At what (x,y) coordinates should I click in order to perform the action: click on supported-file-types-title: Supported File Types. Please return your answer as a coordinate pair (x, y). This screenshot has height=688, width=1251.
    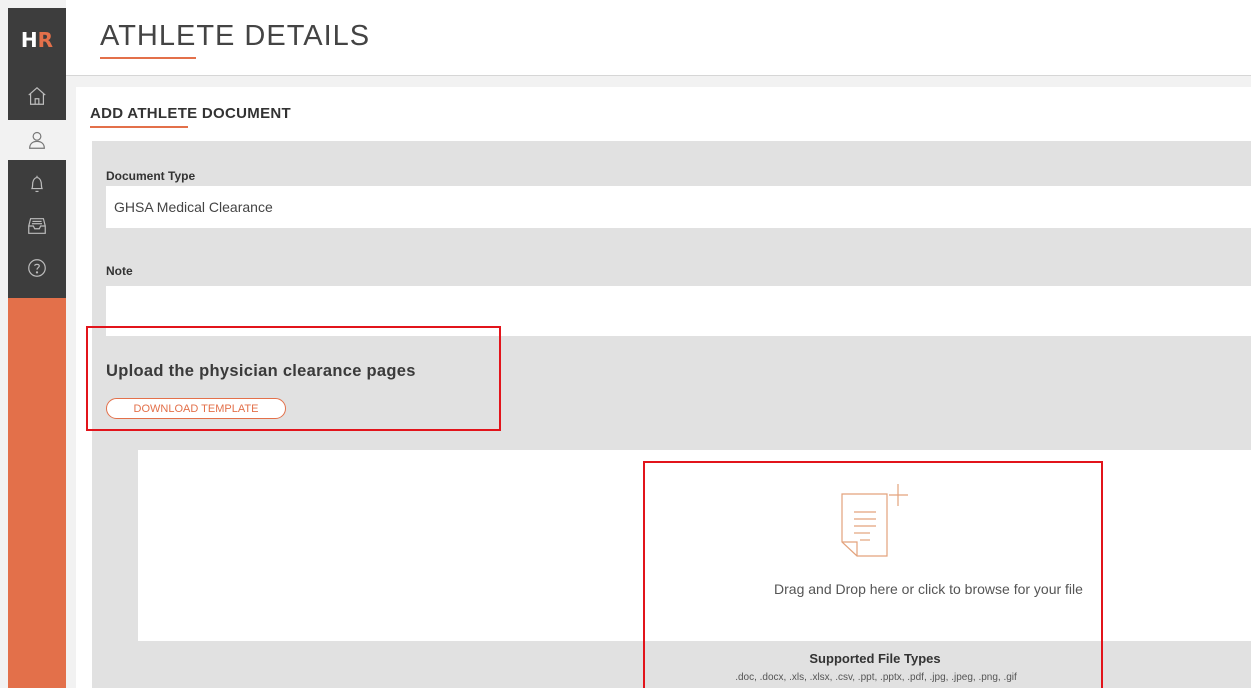
    Looking at the image, I should click on (875, 658).